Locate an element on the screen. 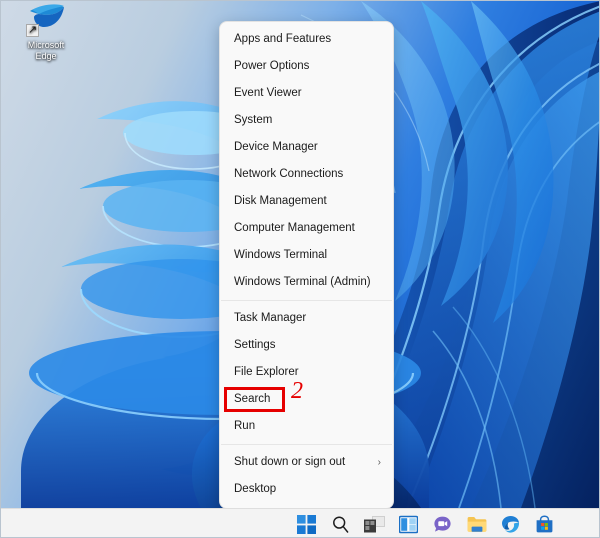 The width and height of the screenshot is (600, 538). menu-item-desktop: Desktop is located at coordinates (306, 489).